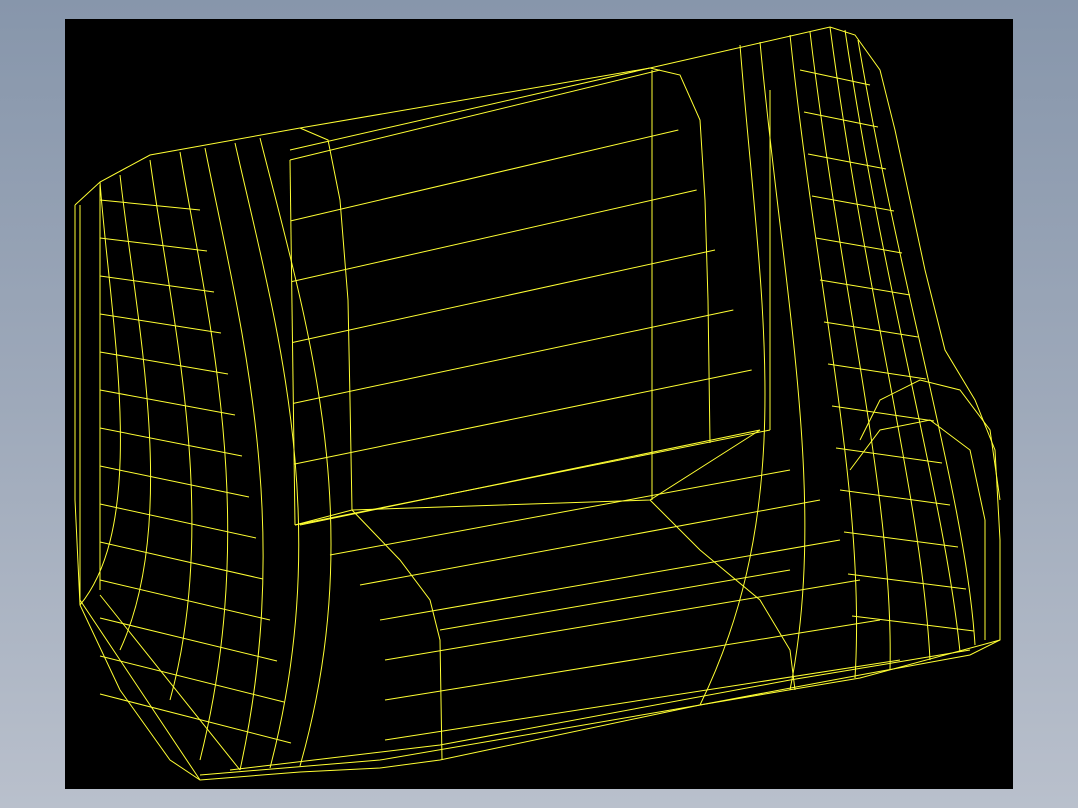 This screenshot has height=808, width=1078. What do you see at coordinates (930, 440) in the screenshot?
I see `right-arm-roll-edge` at bounding box center [930, 440].